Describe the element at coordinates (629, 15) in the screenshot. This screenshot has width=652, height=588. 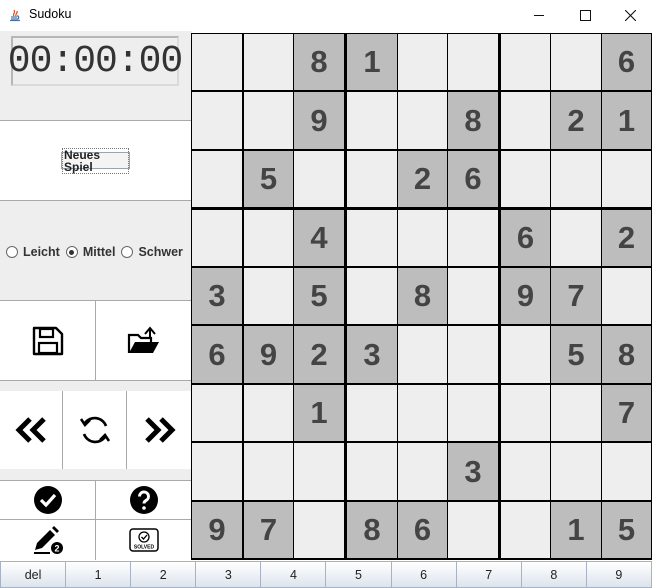
I see `close-button` at that location.